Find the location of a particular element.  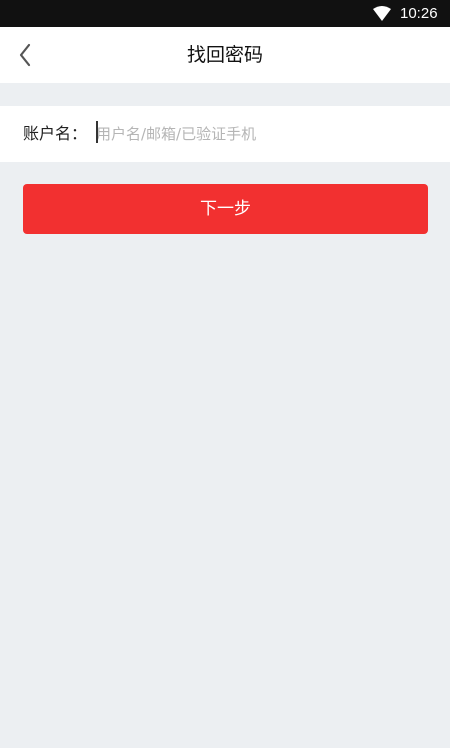

nav-bar: 找回密码 is located at coordinates (225, 55).